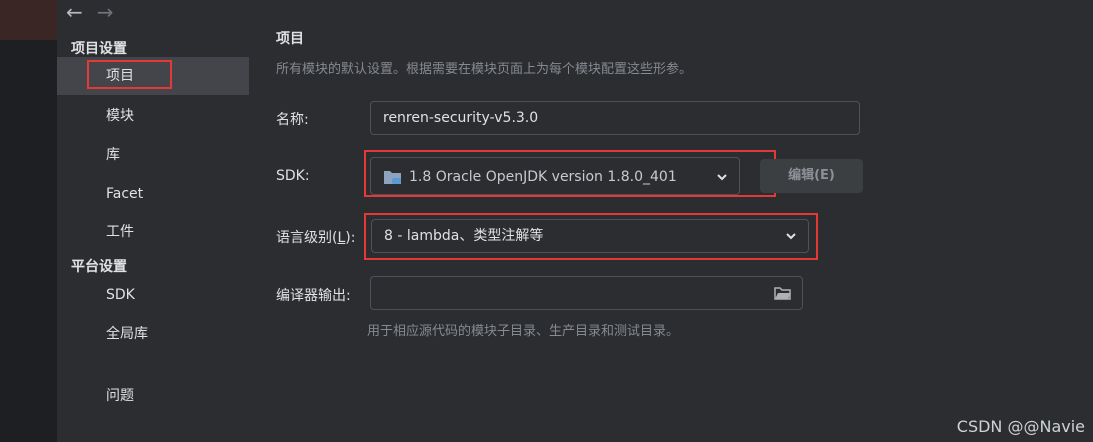 This screenshot has height=442, width=1093. What do you see at coordinates (586, 293) in the screenshot?
I see `compiler-output-input` at bounding box center [586, 293].